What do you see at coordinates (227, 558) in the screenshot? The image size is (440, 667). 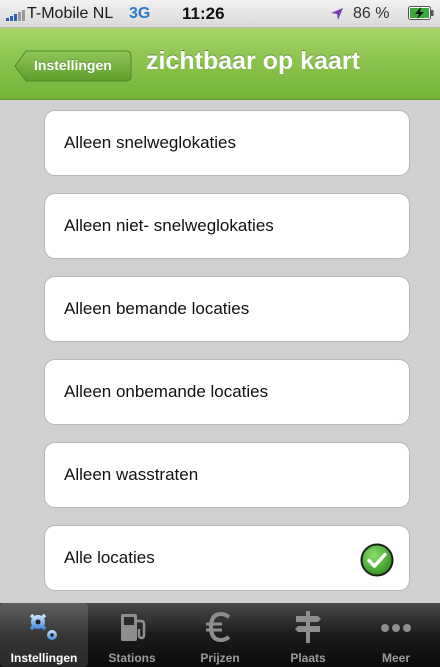 I see `option-alle-locaties: Alle locaties` at bounding box center [227, 558].